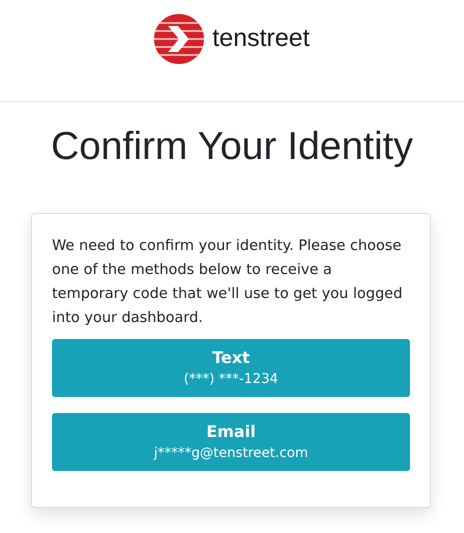 Image resolution: width=464 pixels, height=533 pixels. What do you see at coordinates (261, 38) in the screenshot?
I see `logo-text: tenstreet` at bounding box center [261, 38].